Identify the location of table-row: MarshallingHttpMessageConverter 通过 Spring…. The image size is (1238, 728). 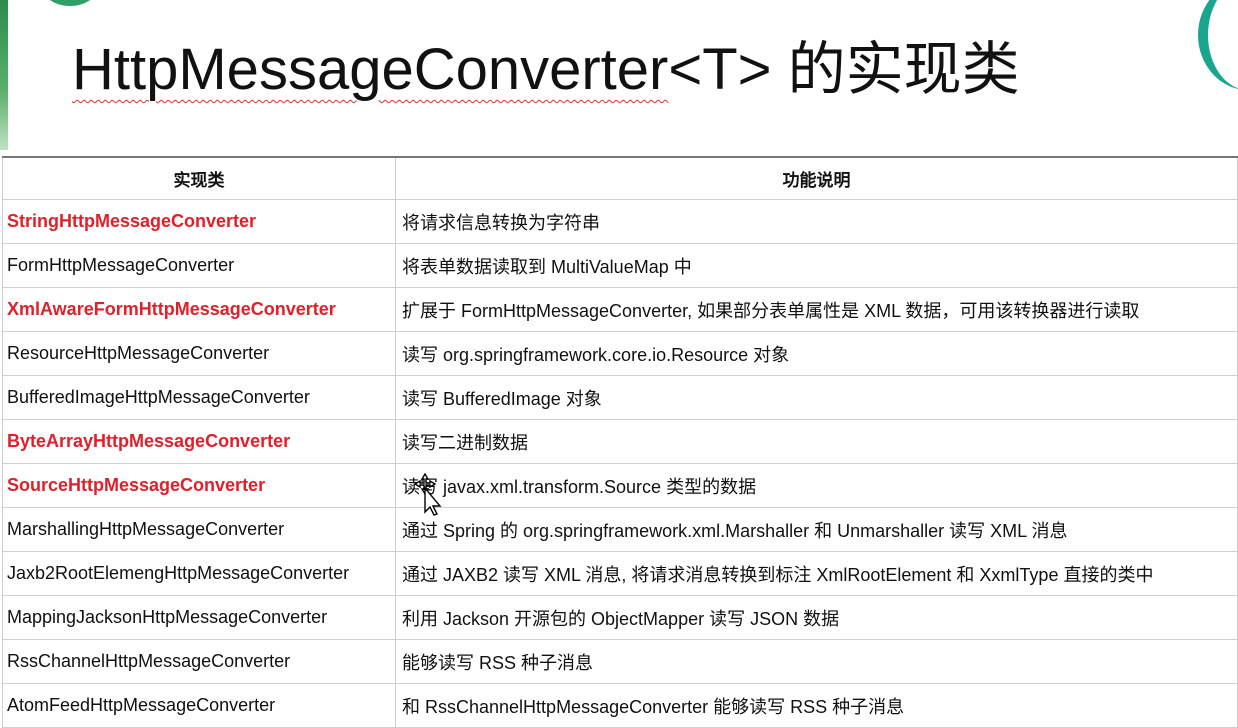
(620, 529).